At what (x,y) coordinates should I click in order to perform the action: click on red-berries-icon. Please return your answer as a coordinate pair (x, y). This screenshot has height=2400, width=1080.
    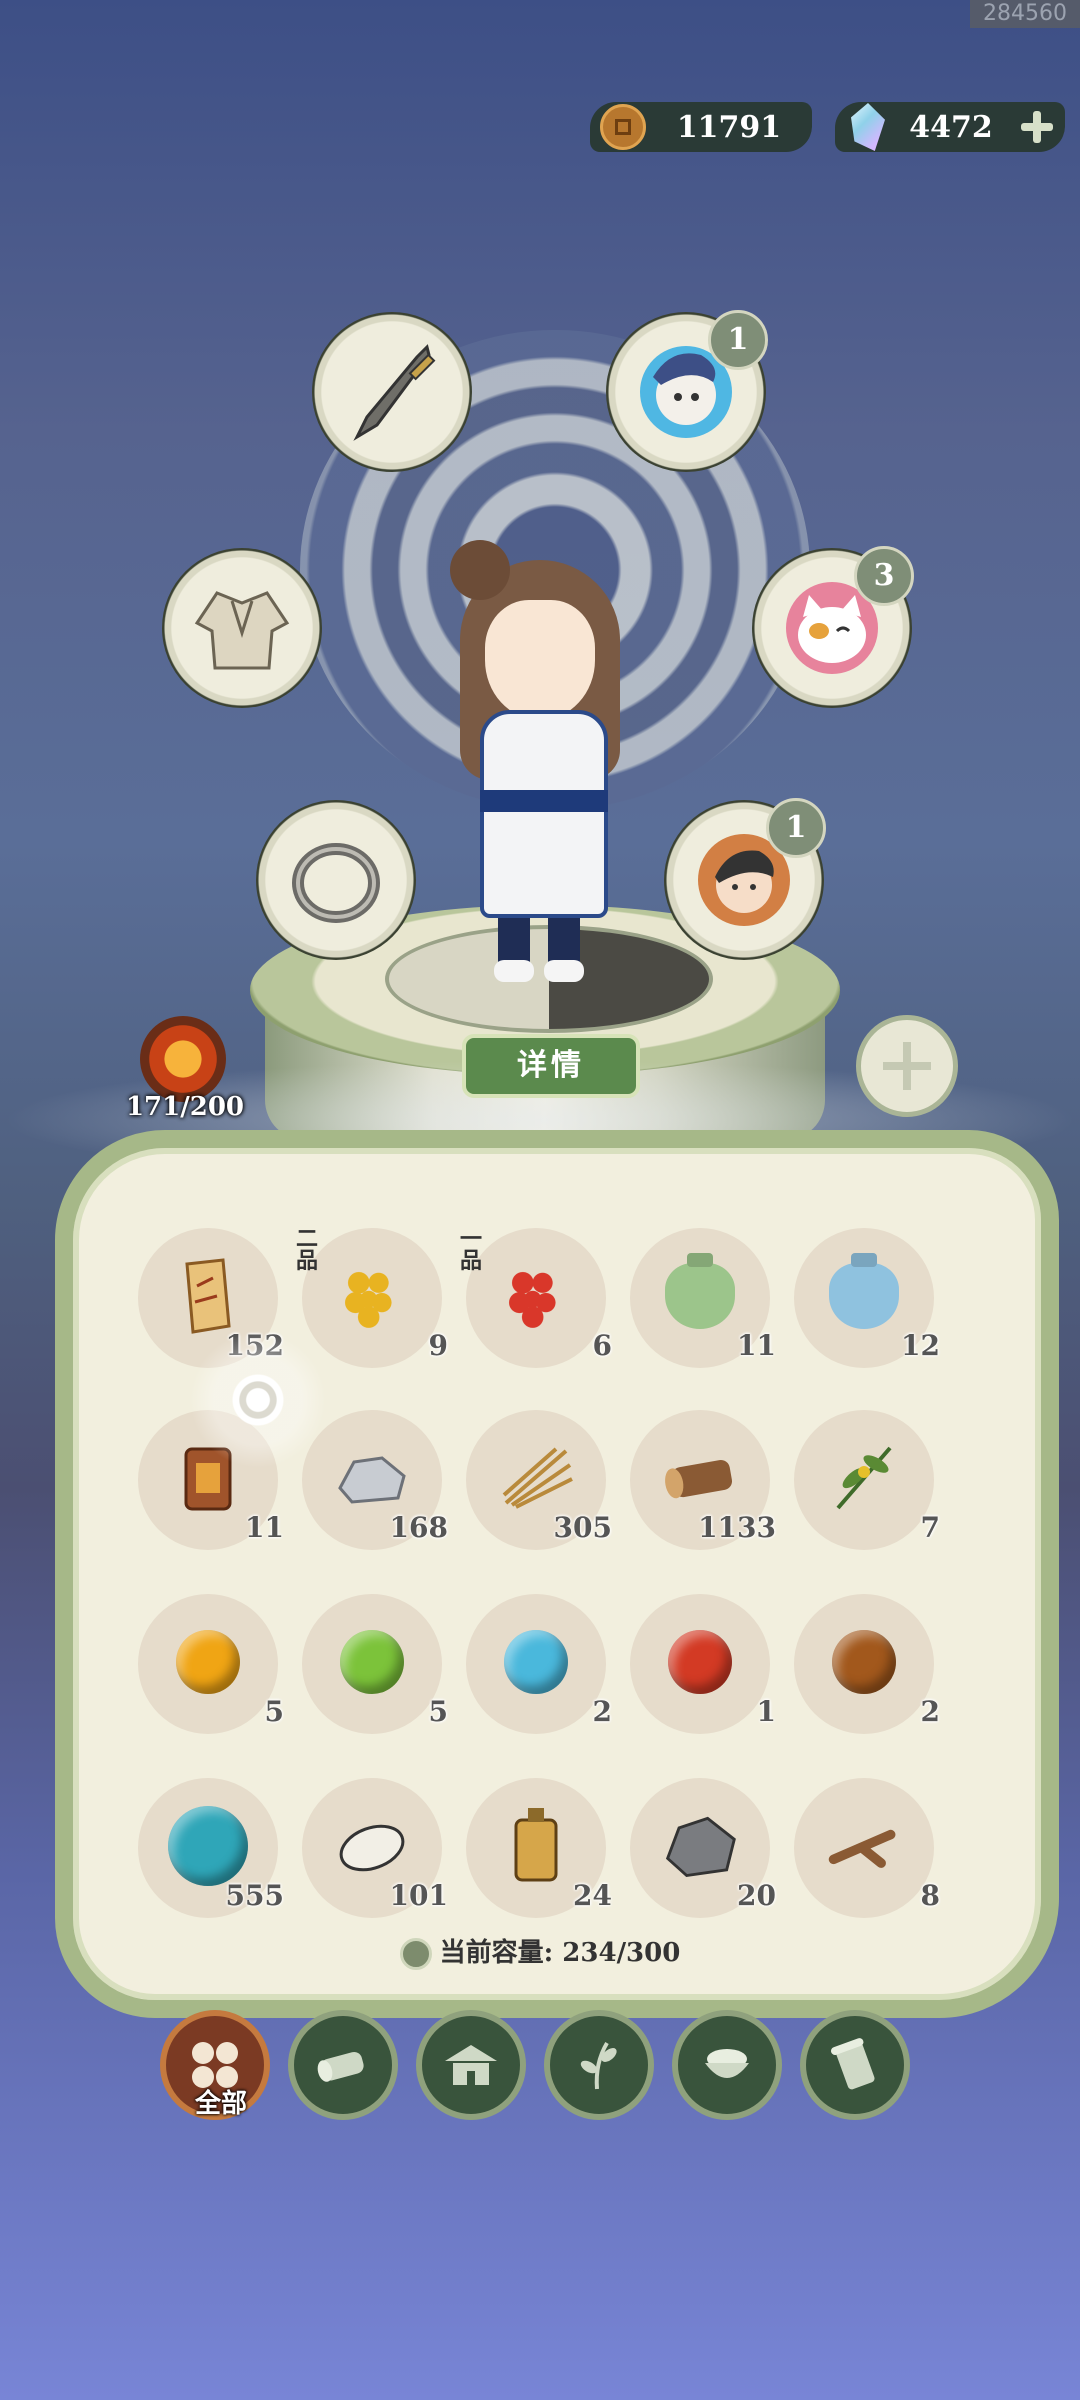
    Looking at the image, I should click on (536, 1296).